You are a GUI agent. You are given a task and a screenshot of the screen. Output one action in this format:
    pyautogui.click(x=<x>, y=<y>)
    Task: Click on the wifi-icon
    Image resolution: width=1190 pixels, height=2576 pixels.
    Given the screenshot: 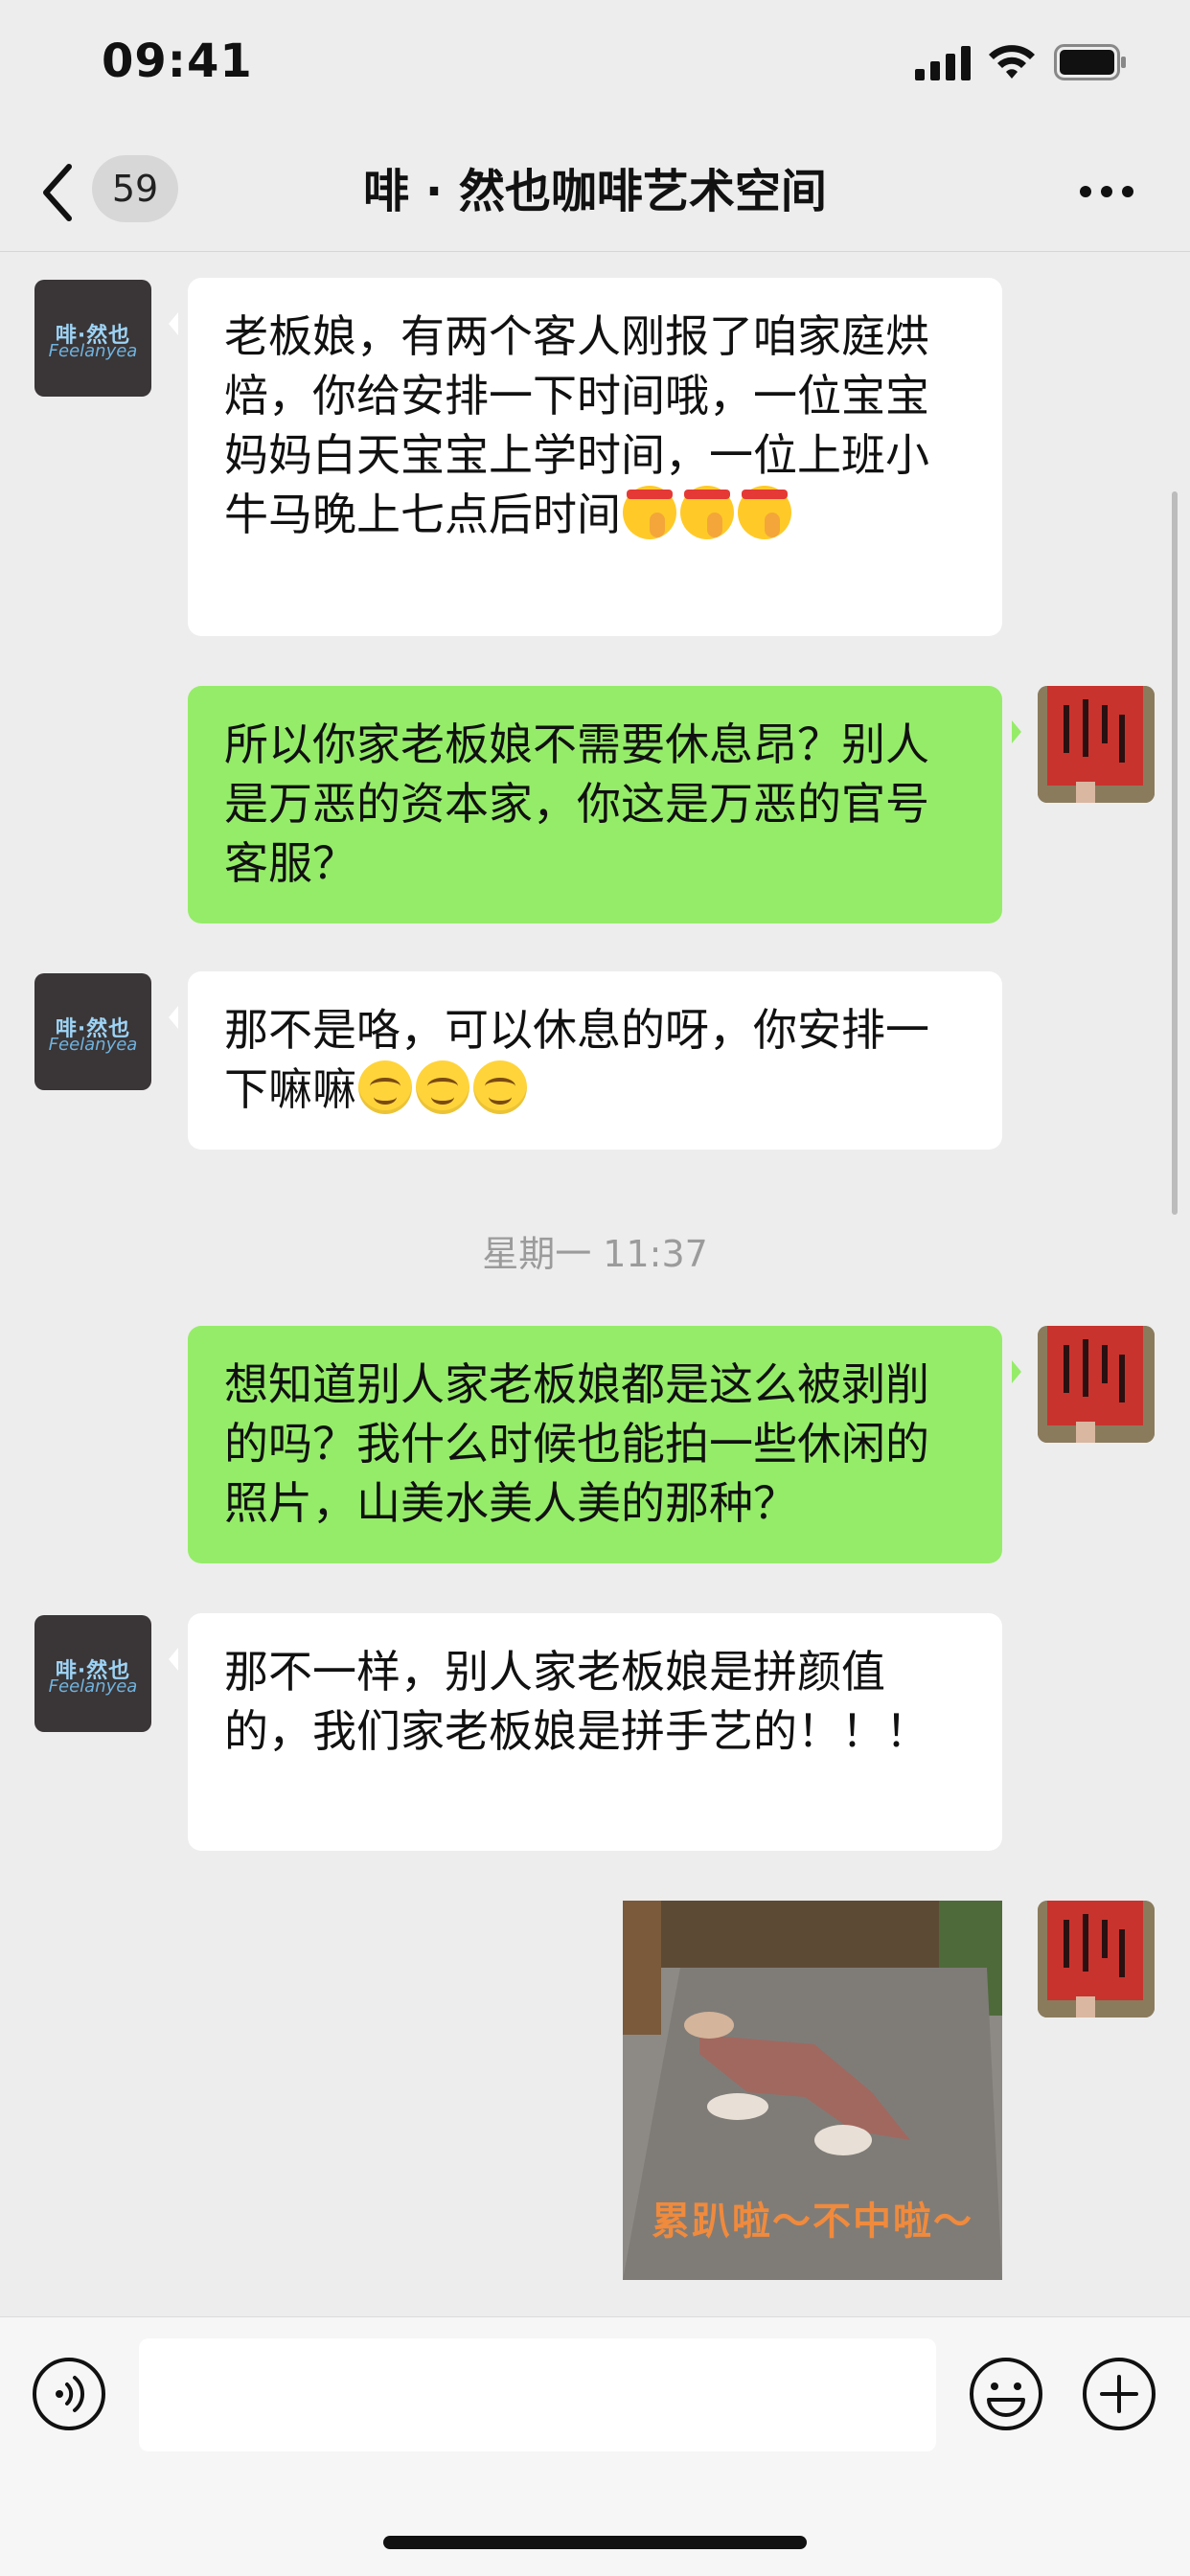 What is the action you would take?
    pyautogui.click(x=1012, y=62)
    